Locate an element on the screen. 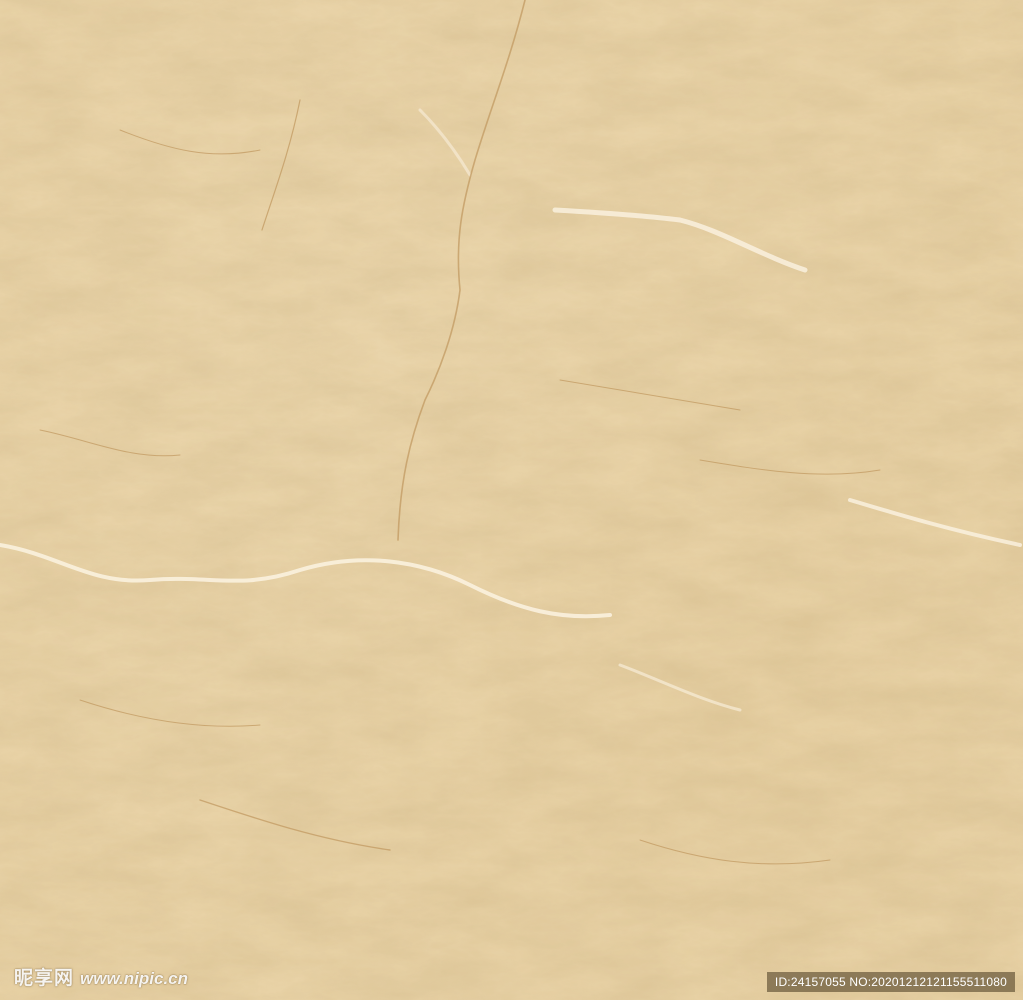 The width and height of the screenshot is (1023, 1000). watermark-left: 昵享网 www.nipic.cn is located at coordinates (101, 976).